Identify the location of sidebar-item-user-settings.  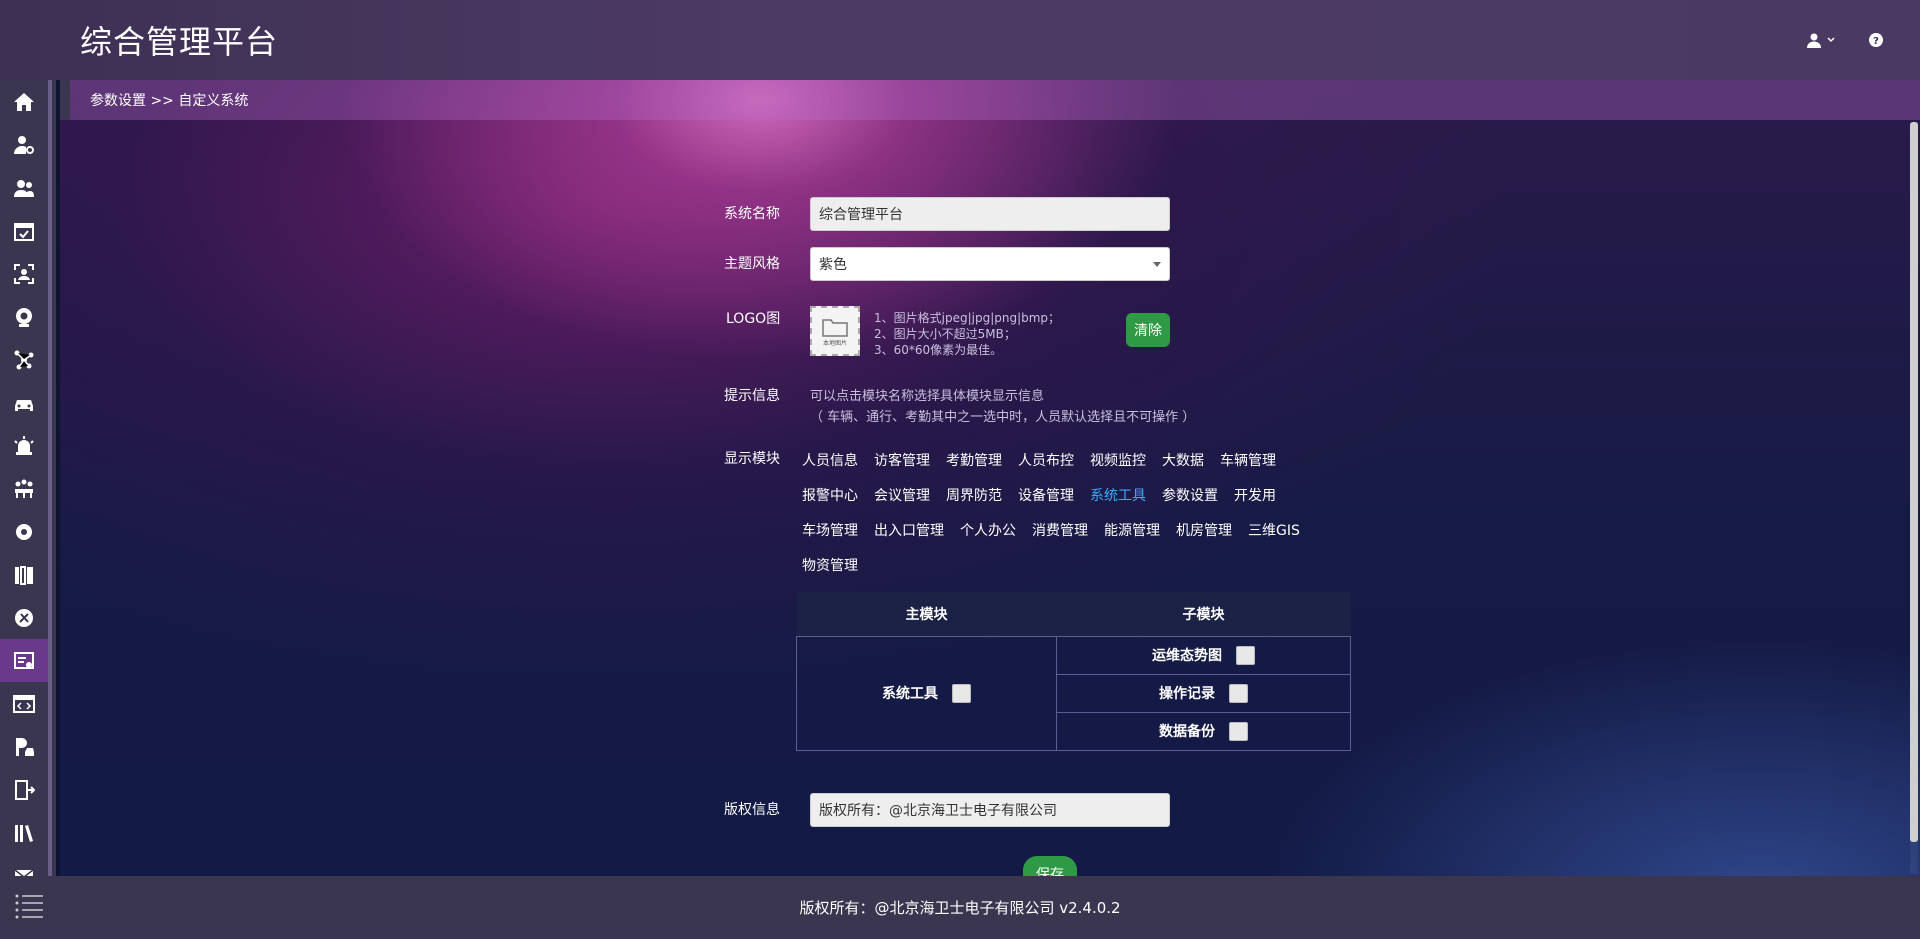
(24, 144).